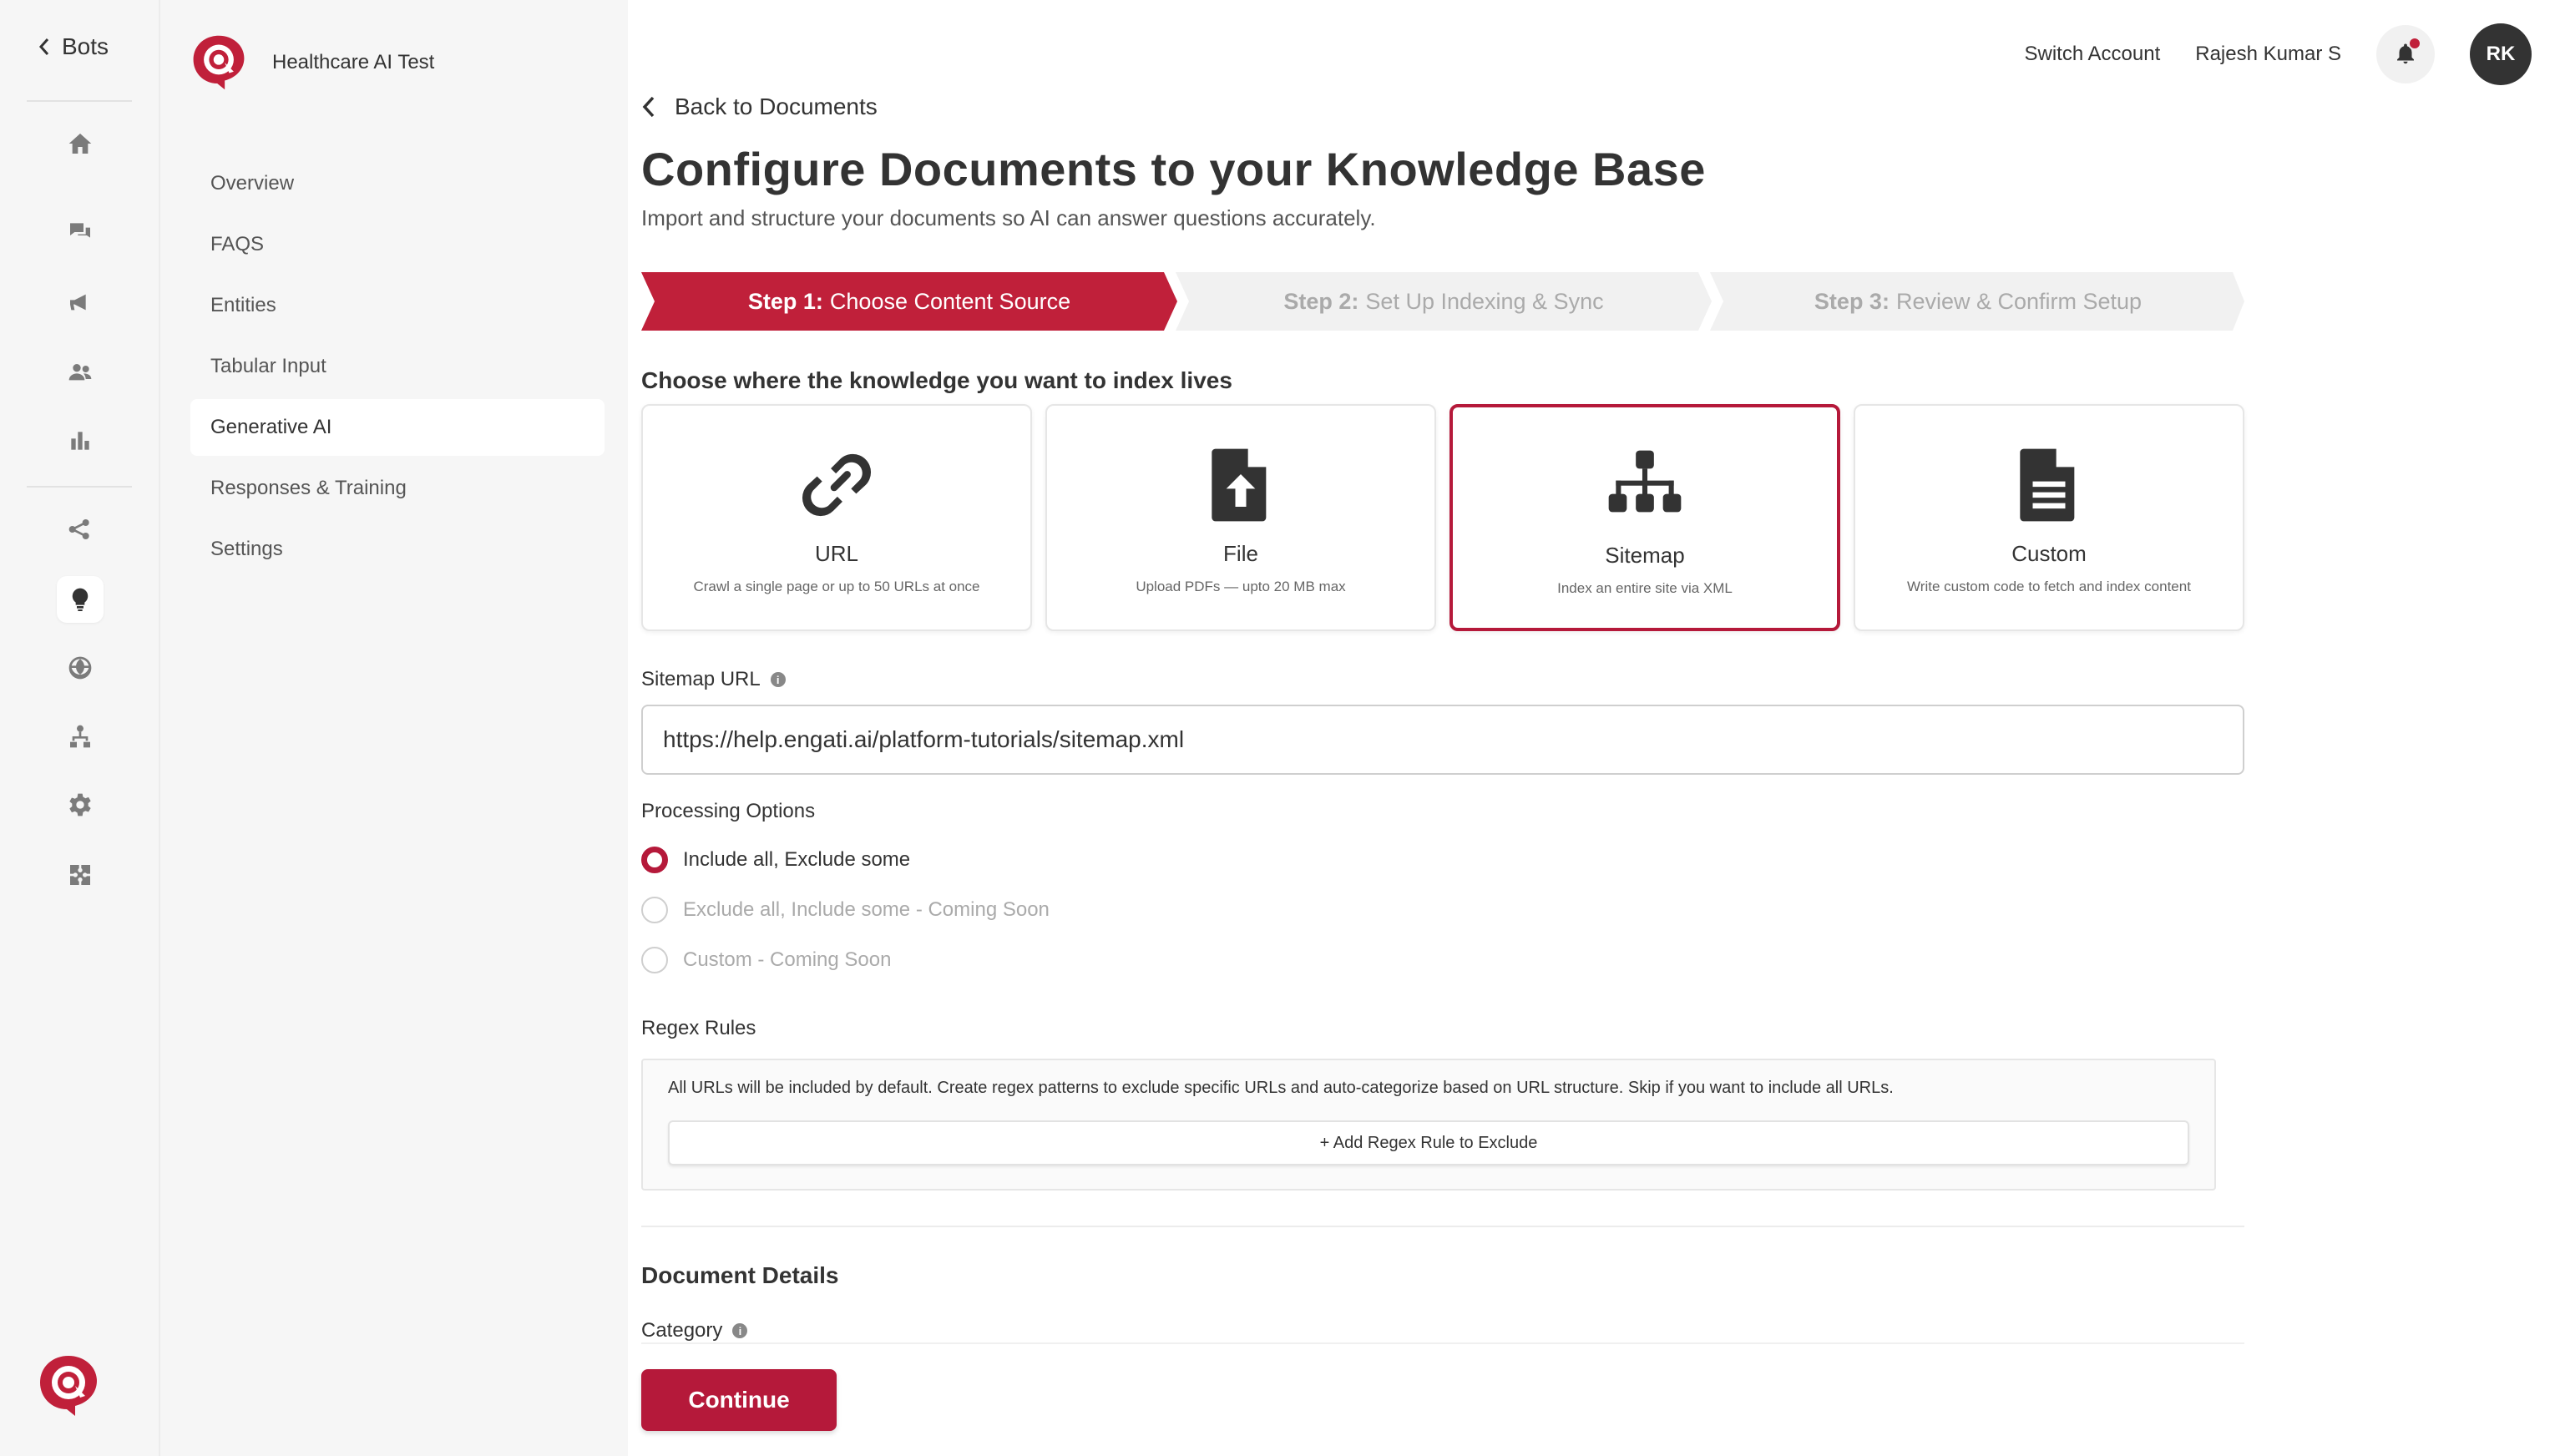  I want to click on step-1-label: Choose Content Source, so click(950, 301).